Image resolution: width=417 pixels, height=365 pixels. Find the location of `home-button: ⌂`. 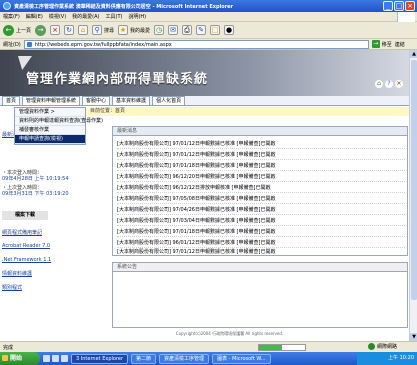

home-button: ⌂ is located at coordinates (83, 30).